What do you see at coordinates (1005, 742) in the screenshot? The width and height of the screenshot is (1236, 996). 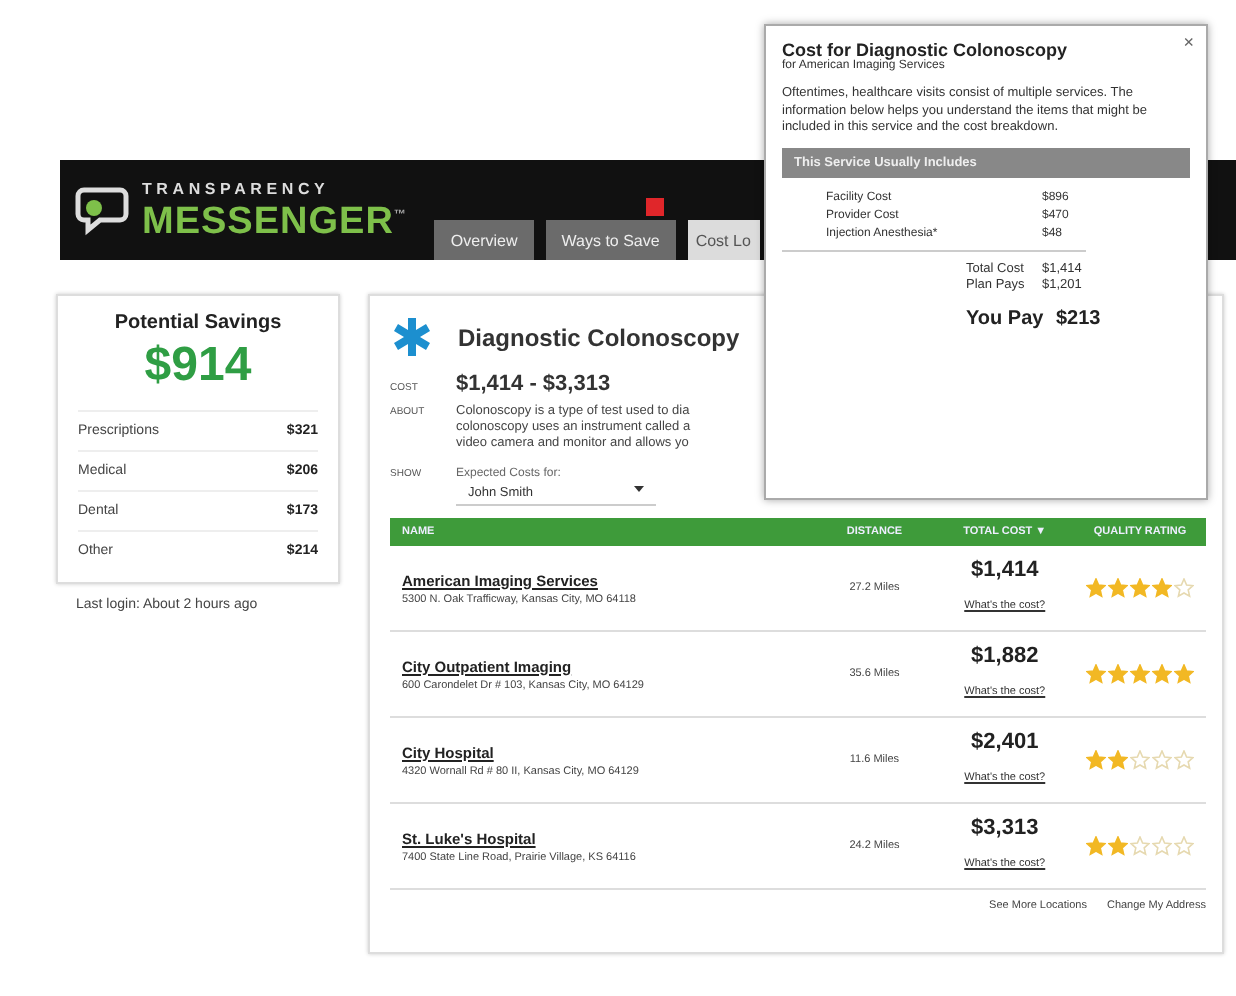 I see `total-cost: $2,401` at bounding box center [1005, 742].